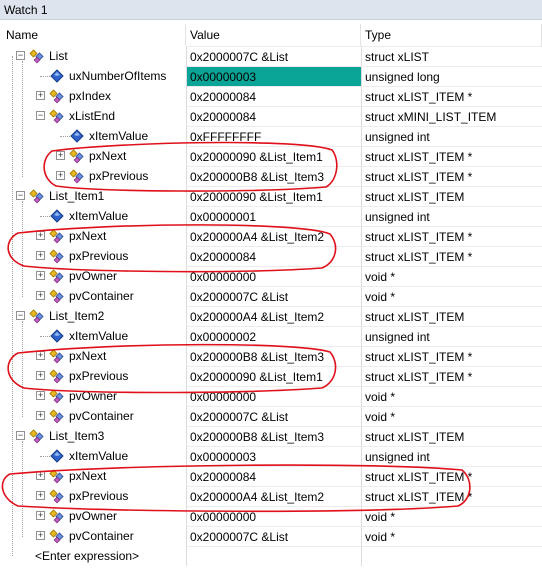 The width and height of the screenshot is (542, 574). I want to click on name-cell: − List_Item1, so click(93, 196).